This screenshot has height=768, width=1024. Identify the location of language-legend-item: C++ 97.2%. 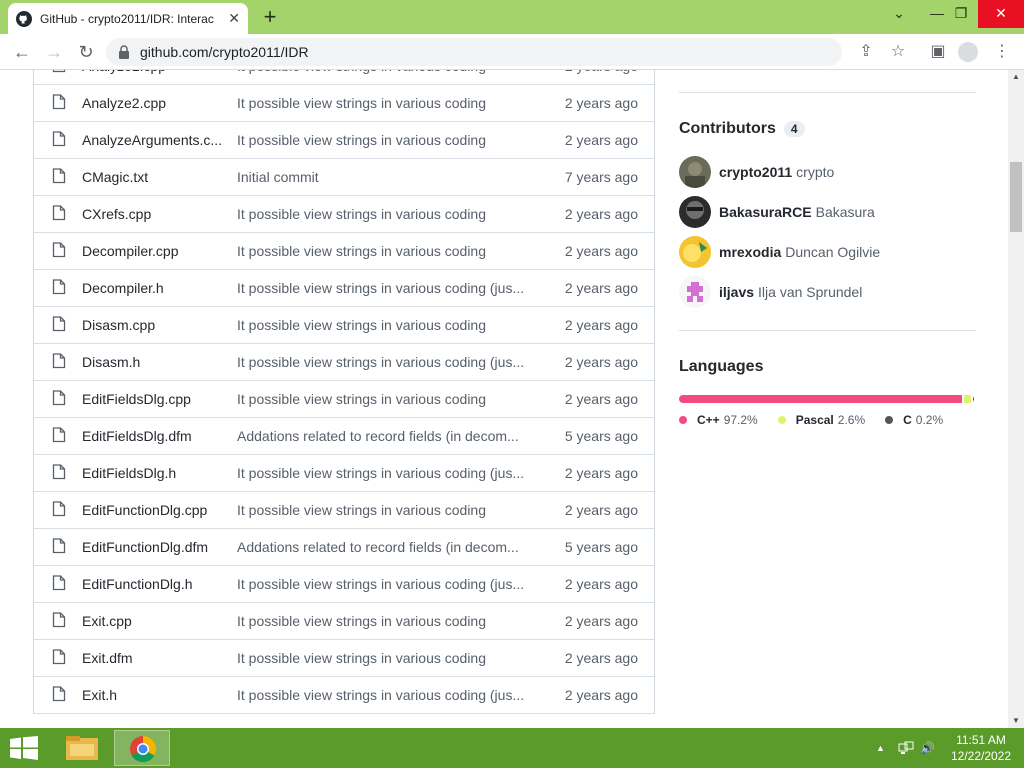
(718, 420).